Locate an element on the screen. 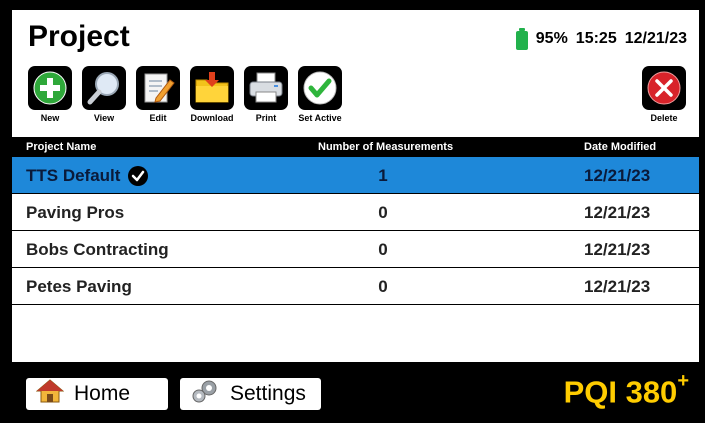 Image resolution: width=705 pixels, height=423 pixels. table-row: Paving Pros 0 12/21/23 is located at coordinates (355, 212).